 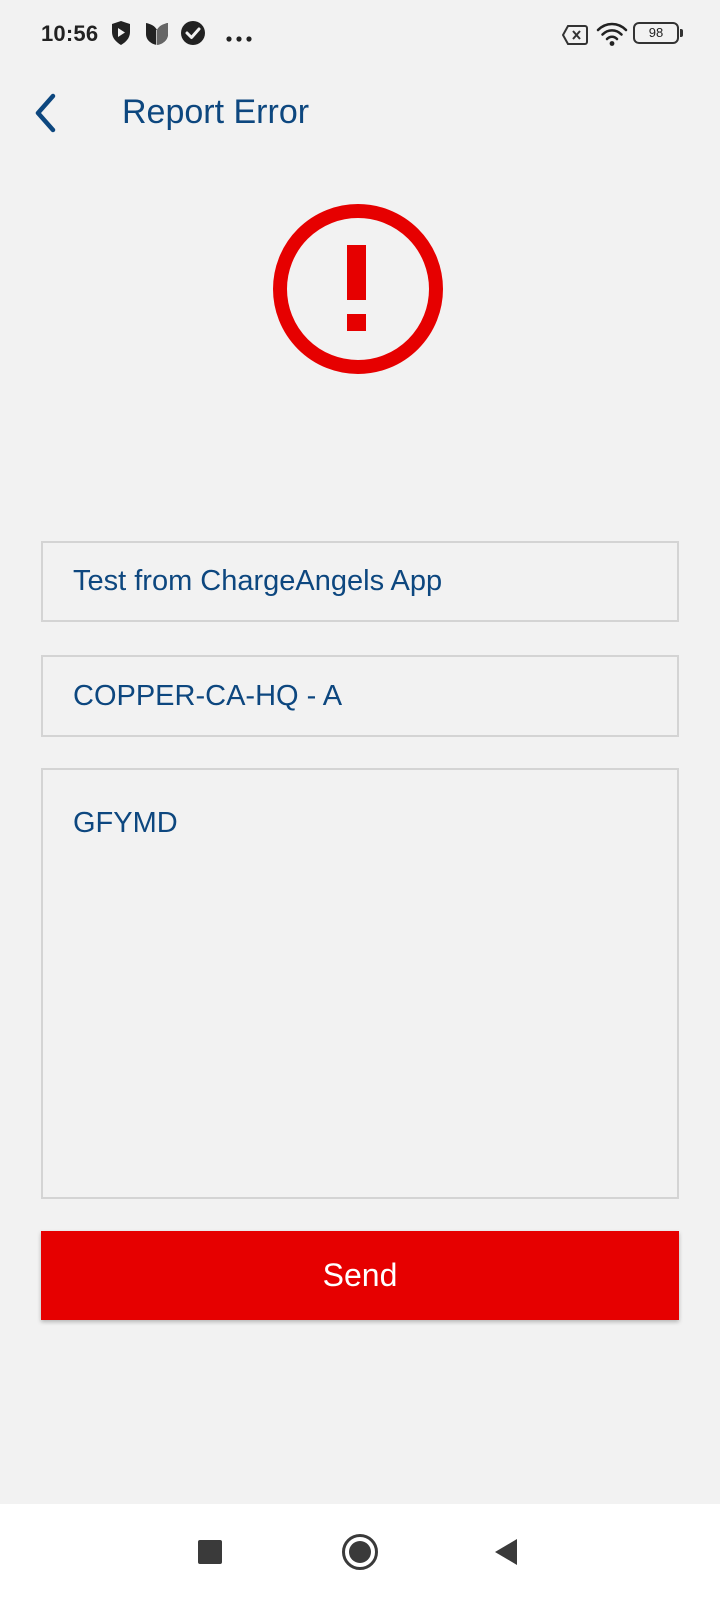 I want to click on send-button: Send, so click(x=360, y=1275).